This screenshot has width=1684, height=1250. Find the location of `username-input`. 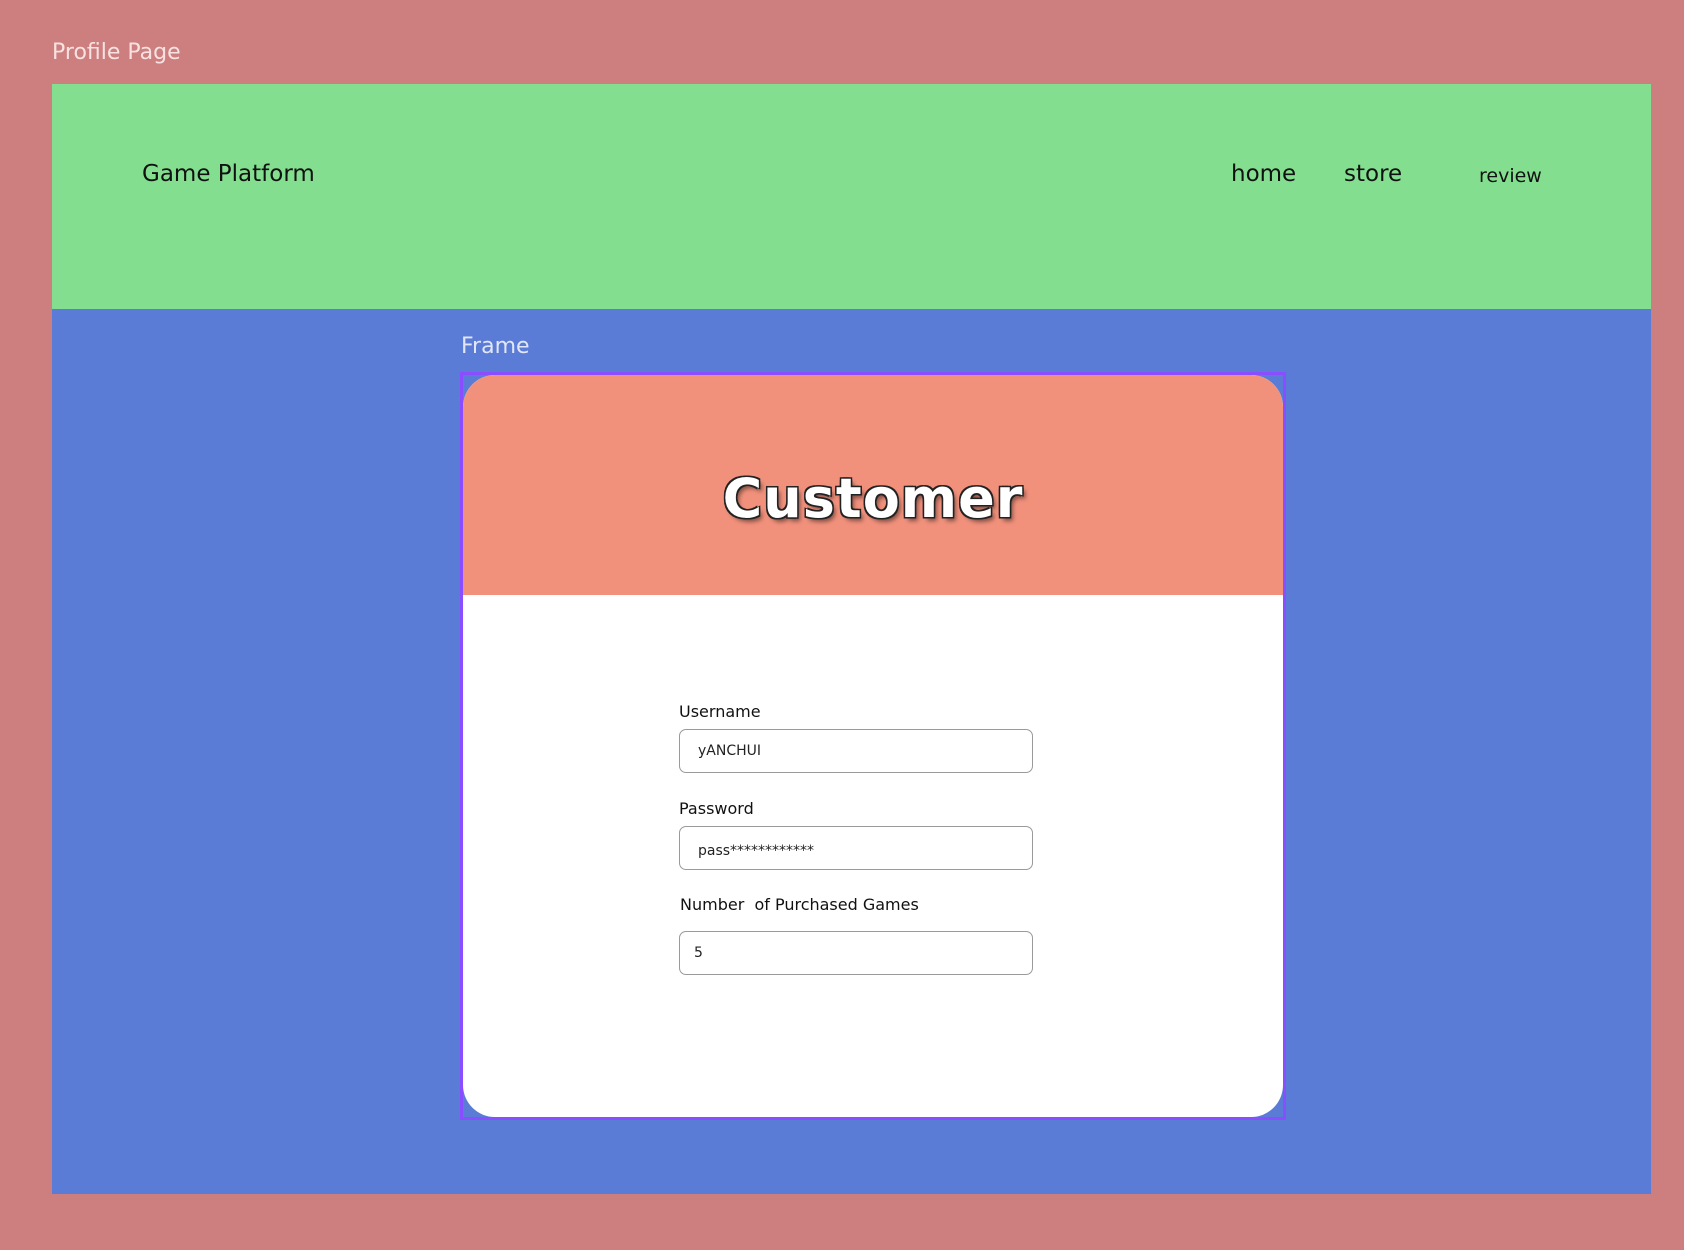

username-input is located at coordinates (856, 751).